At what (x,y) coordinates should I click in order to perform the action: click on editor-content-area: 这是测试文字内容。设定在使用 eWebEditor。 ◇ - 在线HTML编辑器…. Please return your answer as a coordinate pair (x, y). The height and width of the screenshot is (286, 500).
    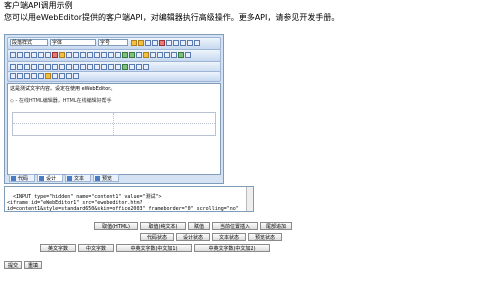
    Looking at the image, I should click on (114, 129).